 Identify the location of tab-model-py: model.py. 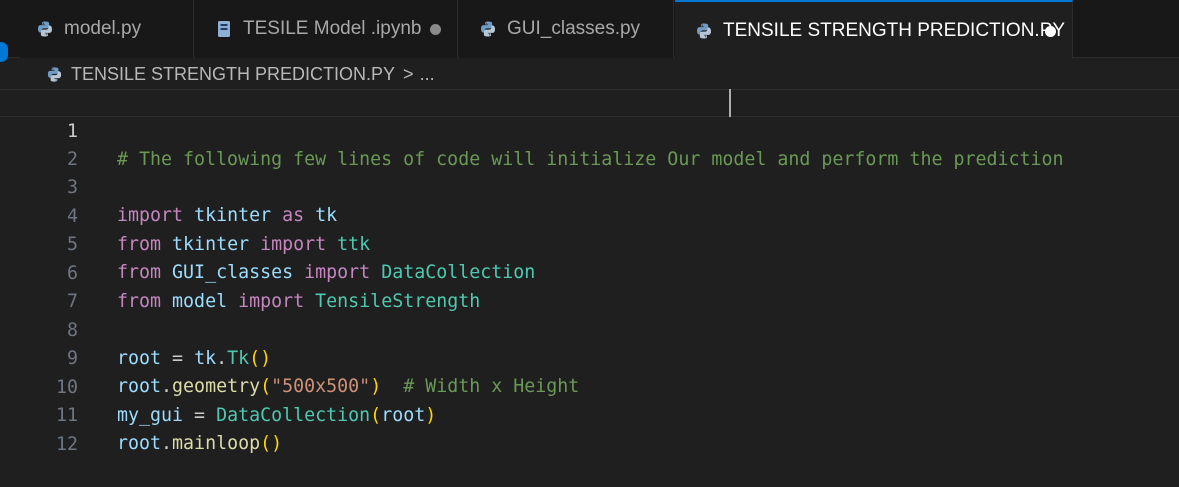
(107, 29).